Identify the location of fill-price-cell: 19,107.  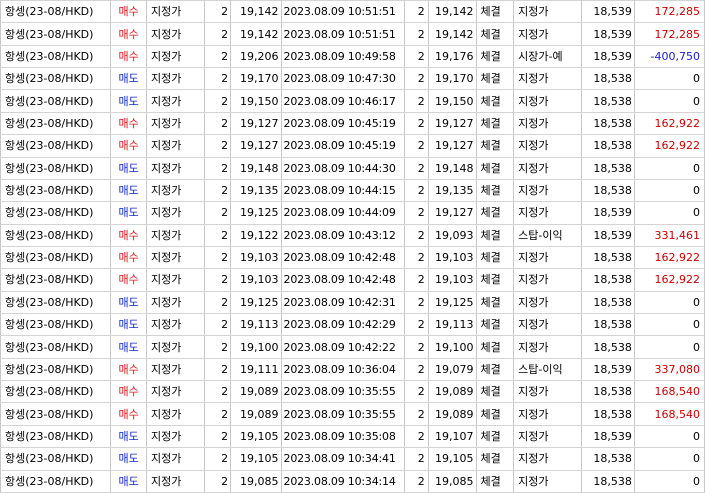
(452, 437).